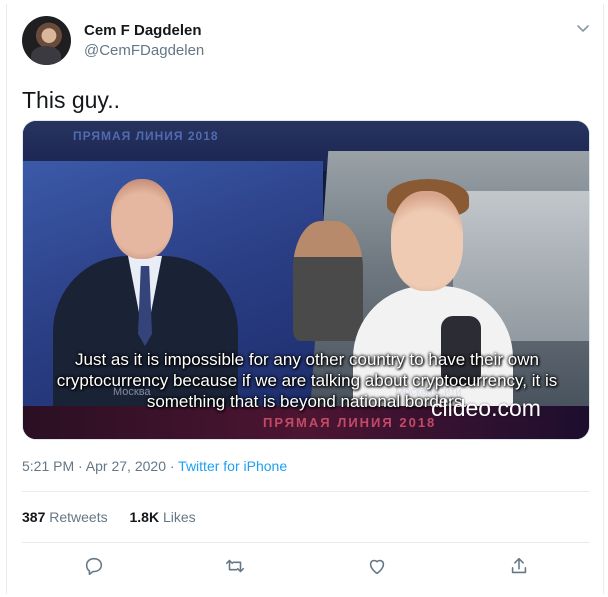  What do you see at coordinates (328, 281) in the screenshot?
I see `video-background-person` at bounding box center [328, 281].